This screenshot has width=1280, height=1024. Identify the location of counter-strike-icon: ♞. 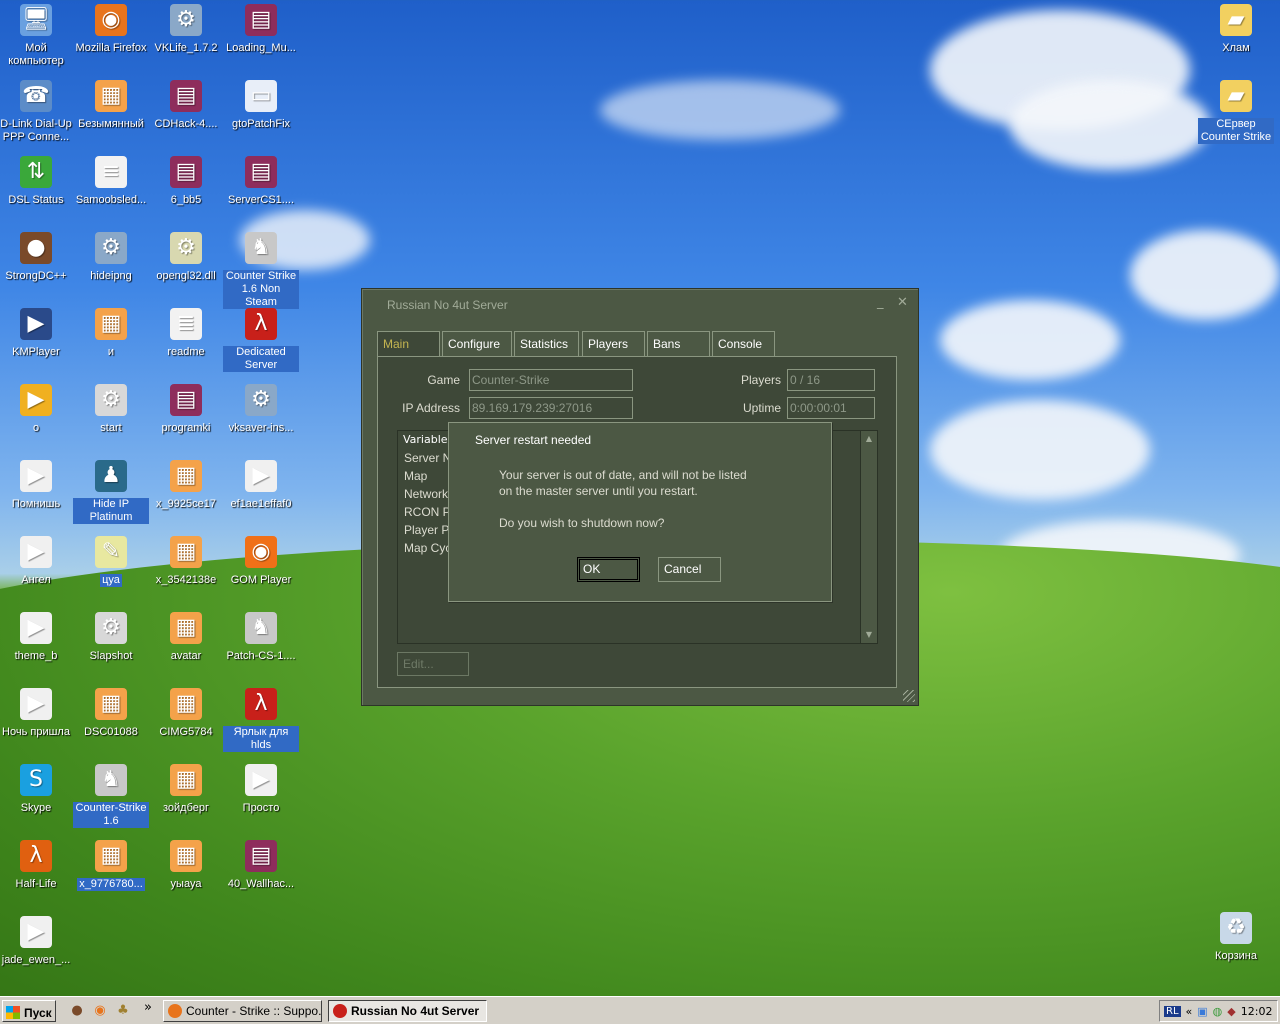
(261, 628).